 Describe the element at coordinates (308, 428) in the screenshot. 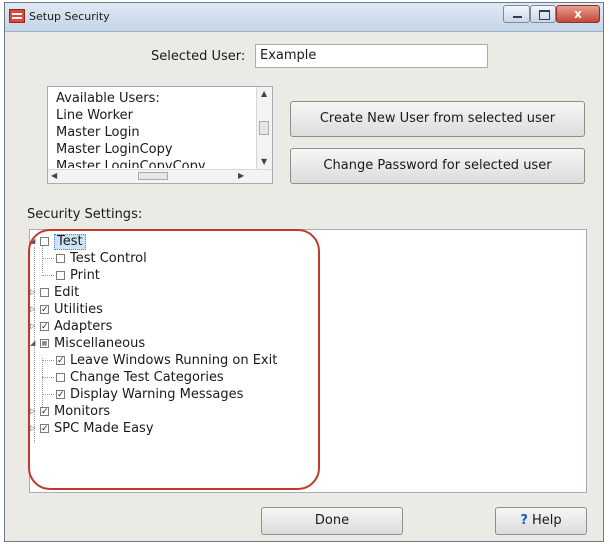

I see `tree-node-spc-made-easy: ▷ ✓ SPC Made Easy` at that location.